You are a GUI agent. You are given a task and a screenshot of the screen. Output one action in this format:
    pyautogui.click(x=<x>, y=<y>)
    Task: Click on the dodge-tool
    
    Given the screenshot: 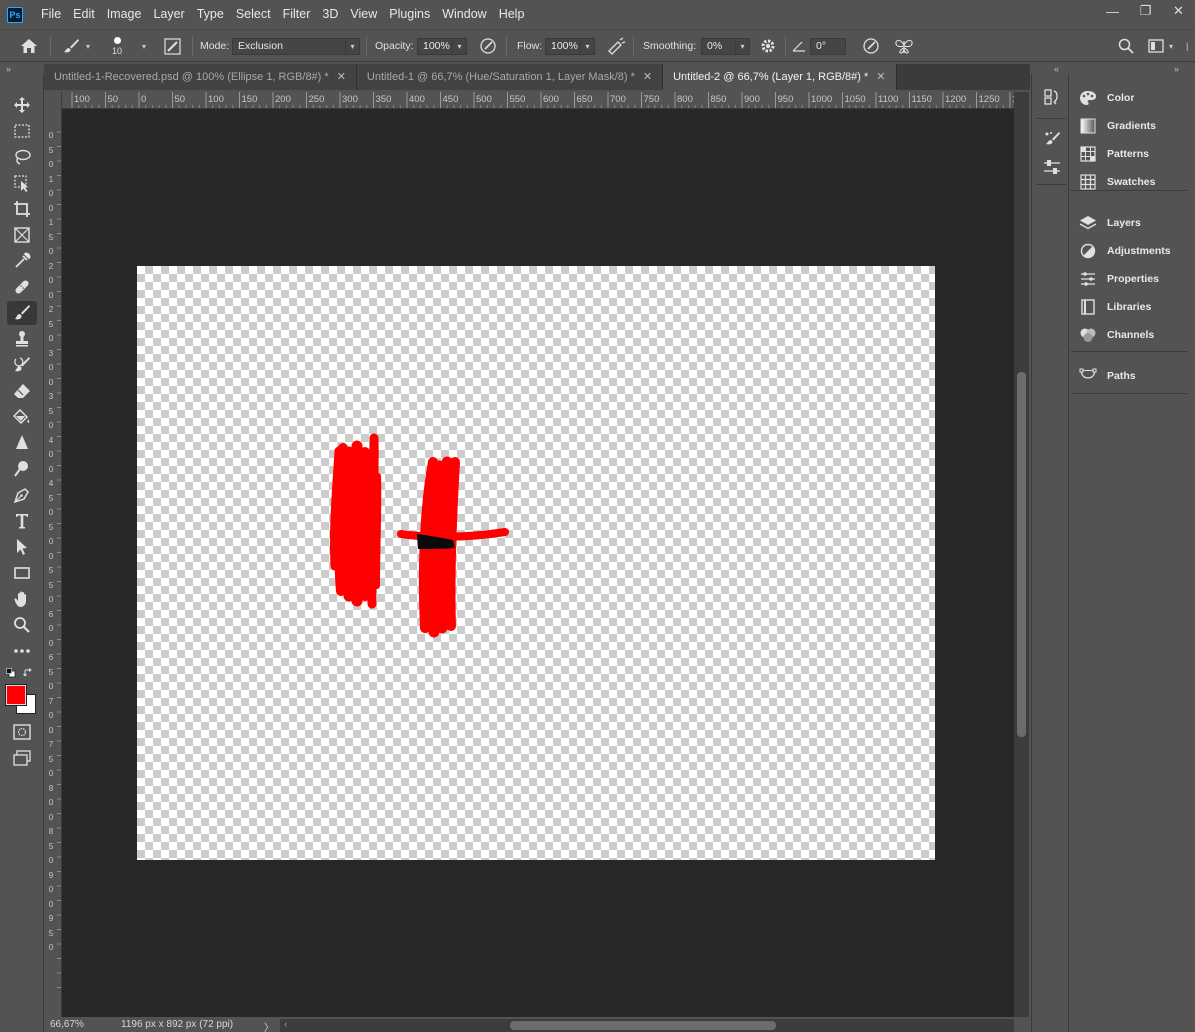 What is the action you would take?
    pyautogui.click(x=22, y=469)
    